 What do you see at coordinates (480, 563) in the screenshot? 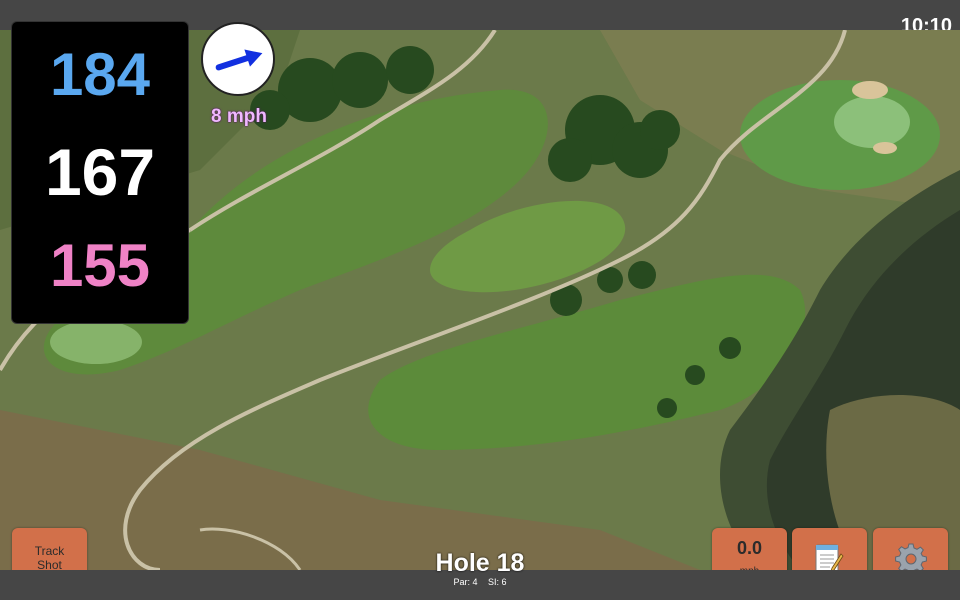
I see `hole-title: Hole 18` at bounding box center [480, 563].